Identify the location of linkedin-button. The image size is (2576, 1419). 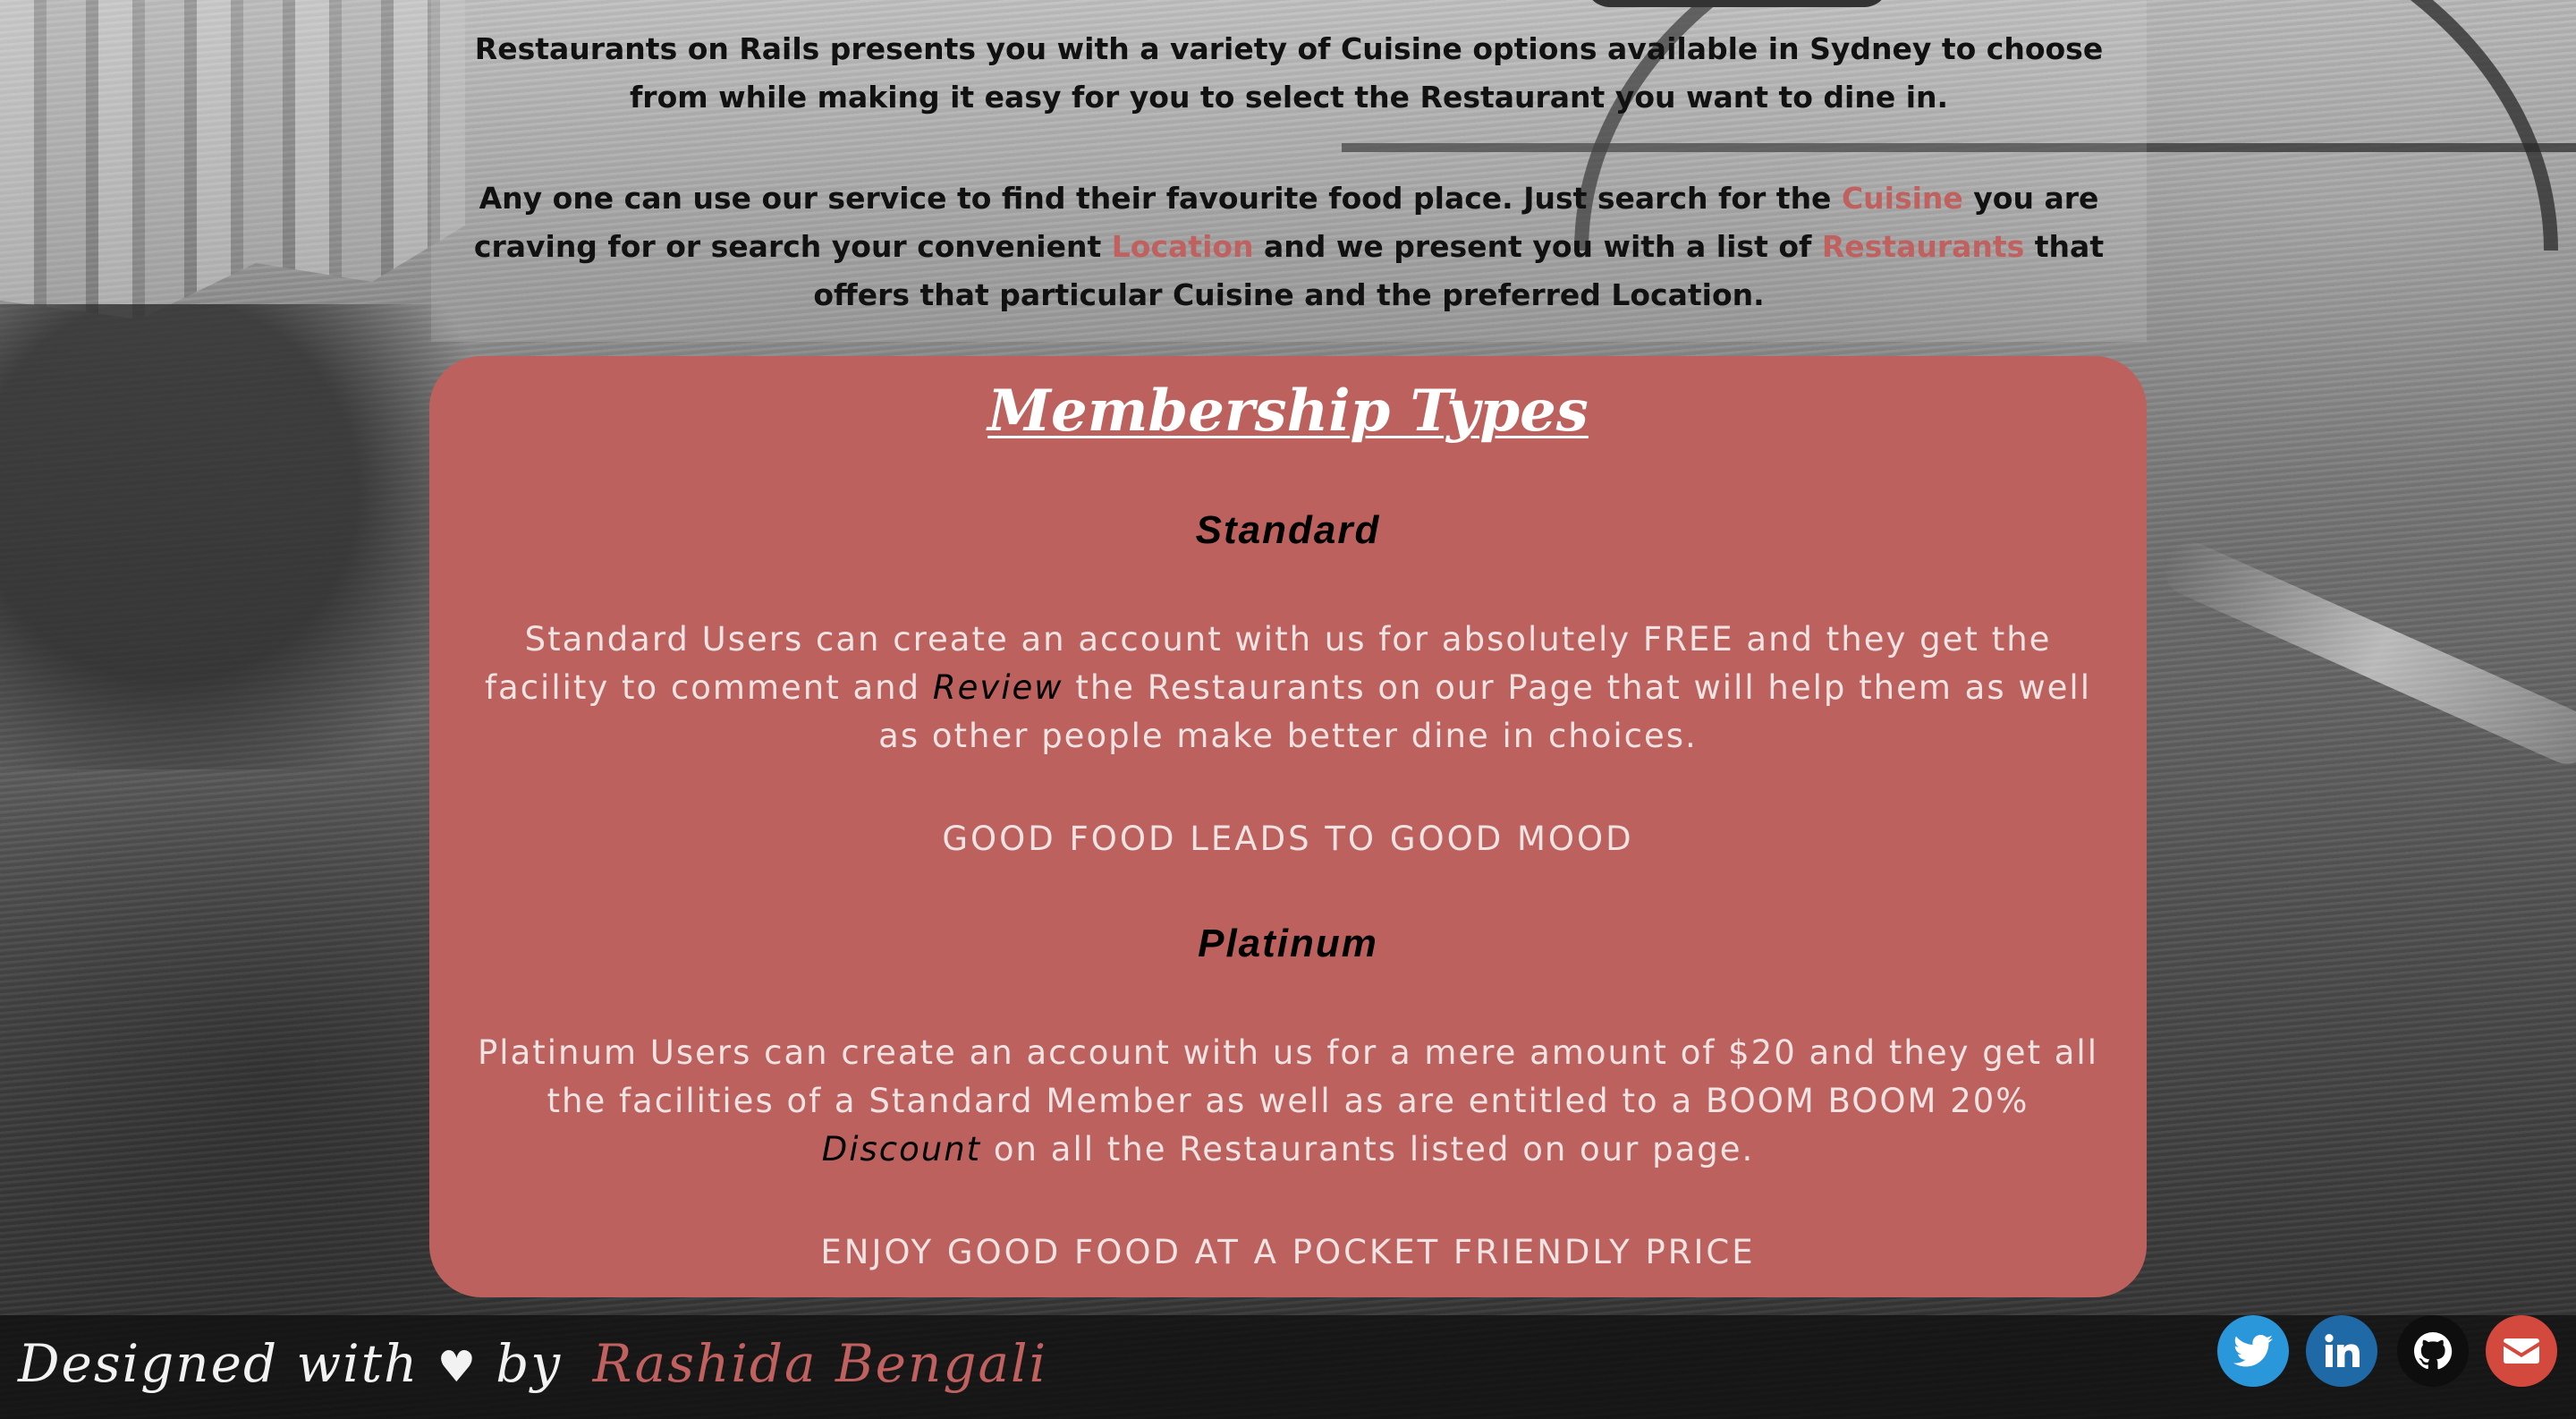
(2341, 1351).